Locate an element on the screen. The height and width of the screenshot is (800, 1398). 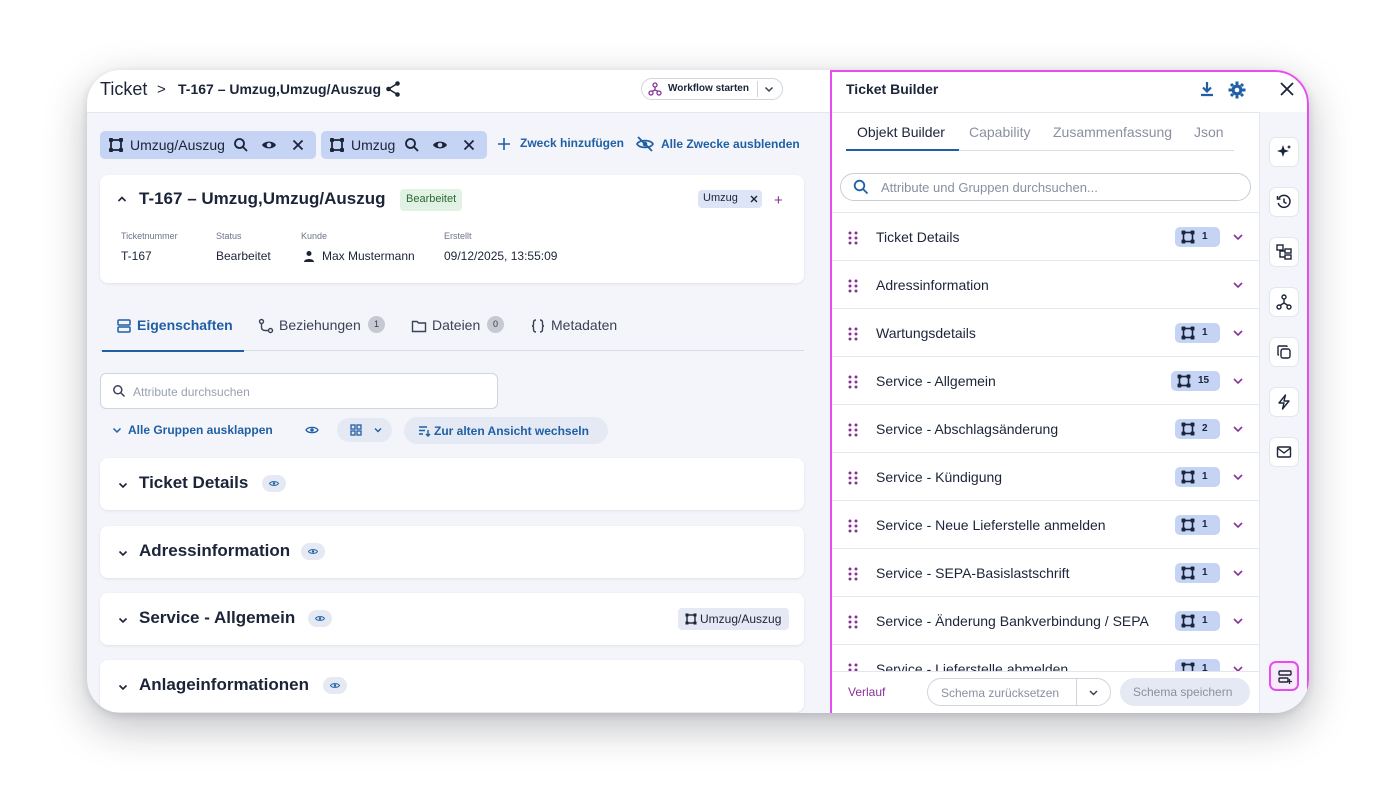
builder-group-row: Wartungsdetails 1 is located at coordinates (1045, 333).